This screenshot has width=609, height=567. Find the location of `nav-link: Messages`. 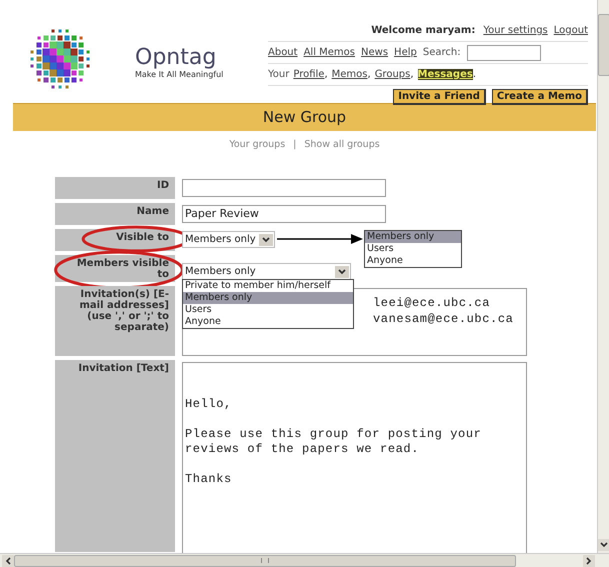

nav-link: Messages is located at coordinates (445, 74).